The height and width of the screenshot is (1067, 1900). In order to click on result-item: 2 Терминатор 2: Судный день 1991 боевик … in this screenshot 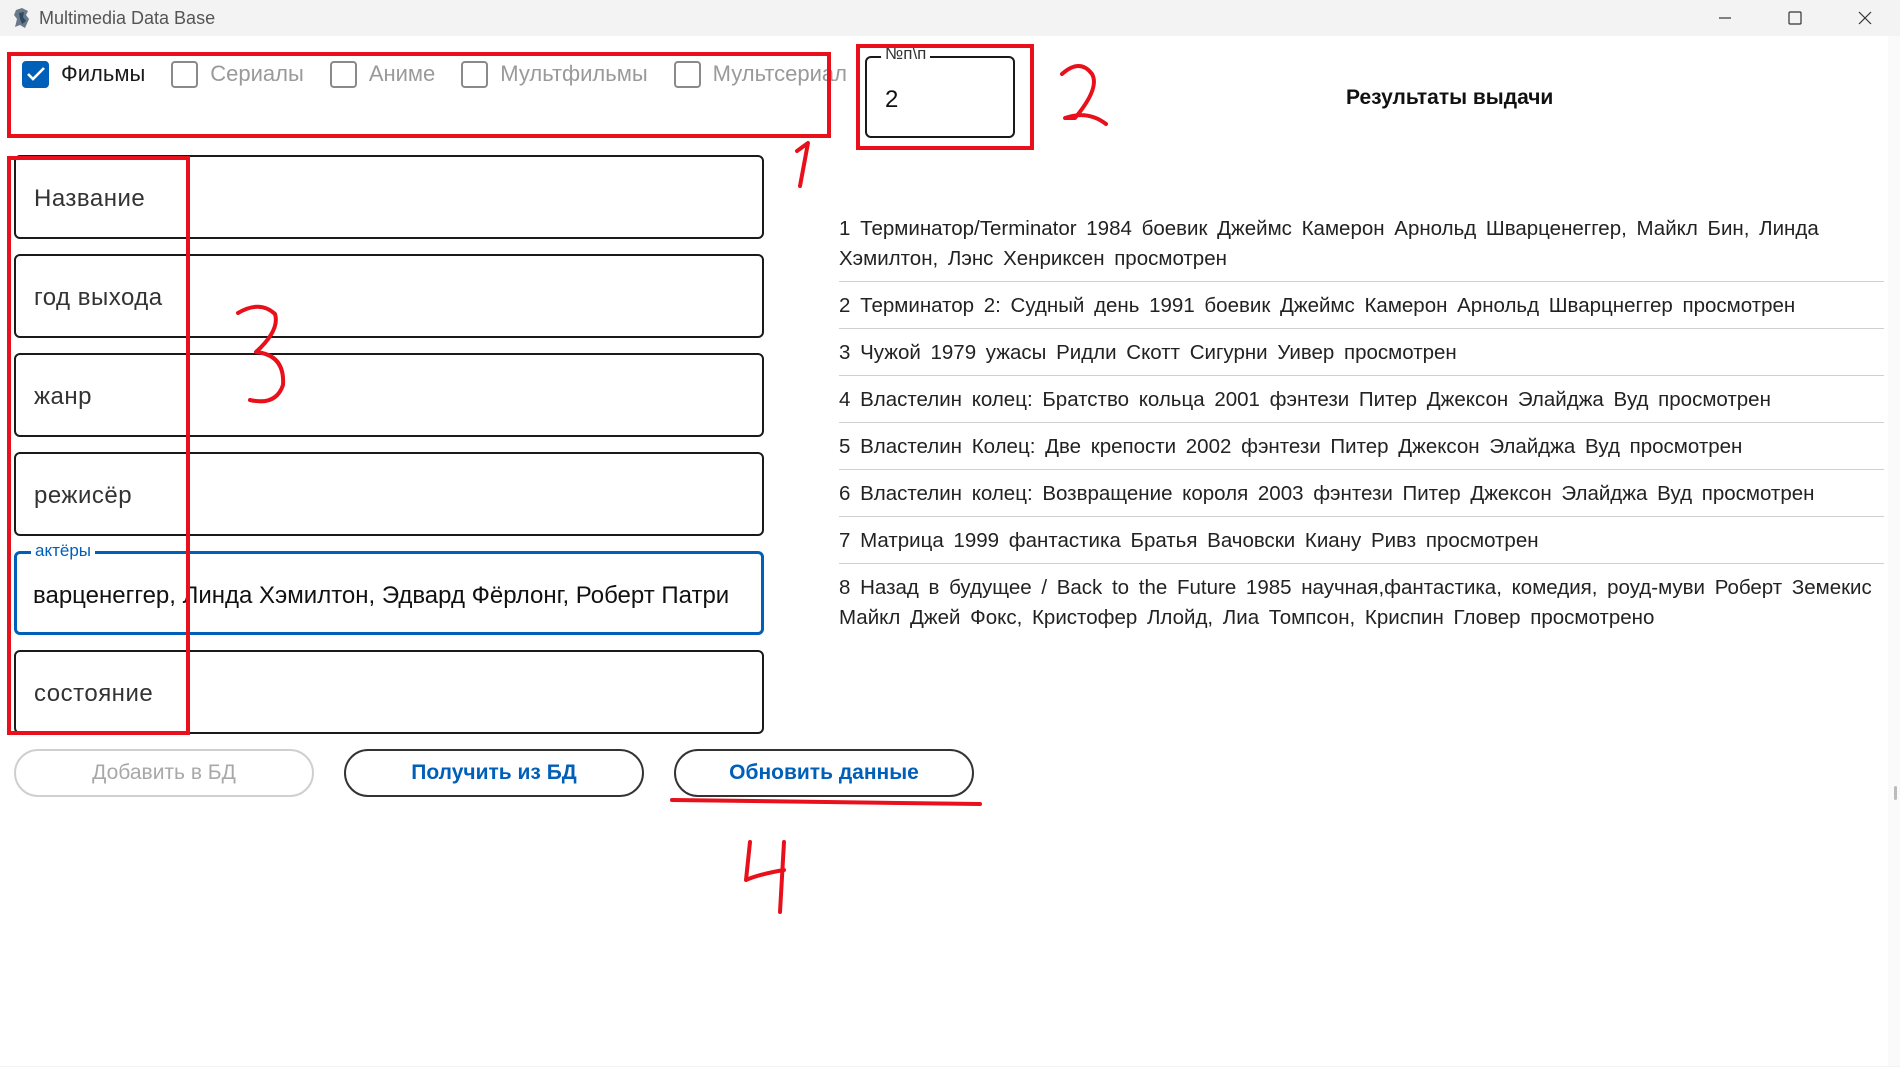, I will do `click(1361, 309)`.